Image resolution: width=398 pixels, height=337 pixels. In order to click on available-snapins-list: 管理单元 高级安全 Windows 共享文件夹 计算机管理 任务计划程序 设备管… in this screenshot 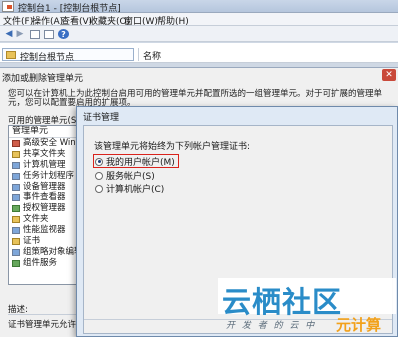, I will do `click(47, 205)`.